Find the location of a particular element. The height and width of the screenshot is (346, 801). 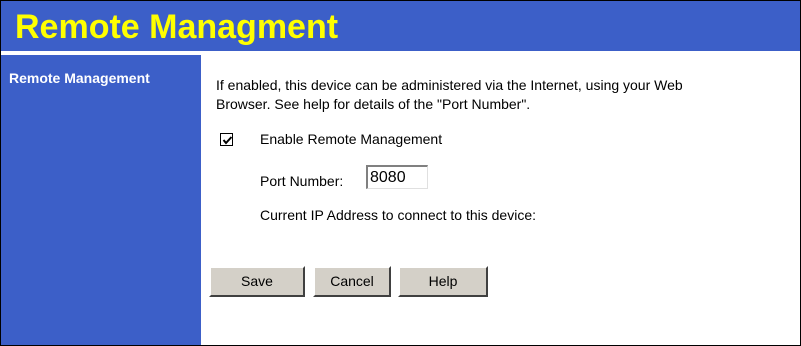

save-button: Save is located at coordinates (257, 281).